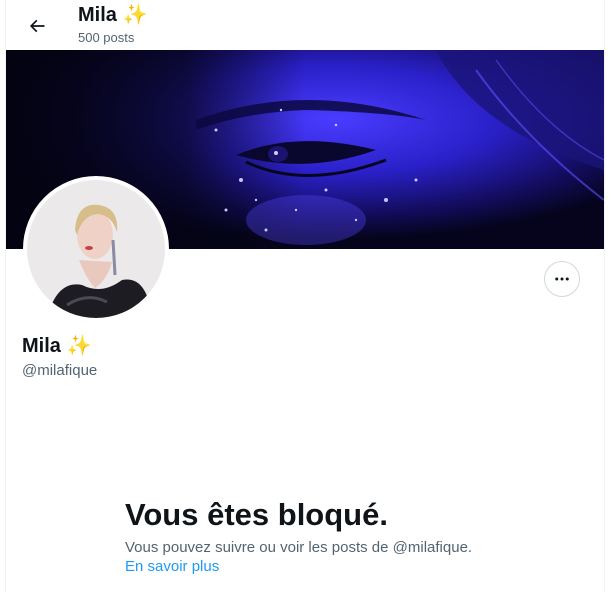 Image resolution: width=613 pixels, height=592 pixels. I want to click on header-name: Mila, so click(97, 15).